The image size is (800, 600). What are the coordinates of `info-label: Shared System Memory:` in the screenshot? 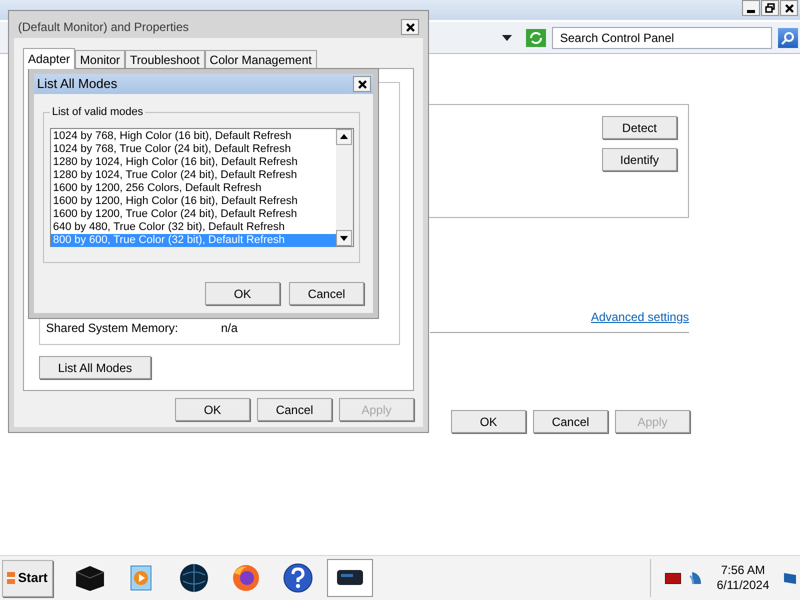 It's located at (113, 328).